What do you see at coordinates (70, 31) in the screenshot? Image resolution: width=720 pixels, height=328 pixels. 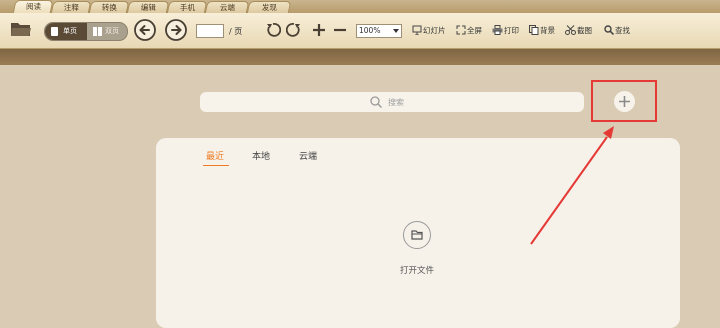 I see `single-page-label: 单页` at bounding box center [70, 31].